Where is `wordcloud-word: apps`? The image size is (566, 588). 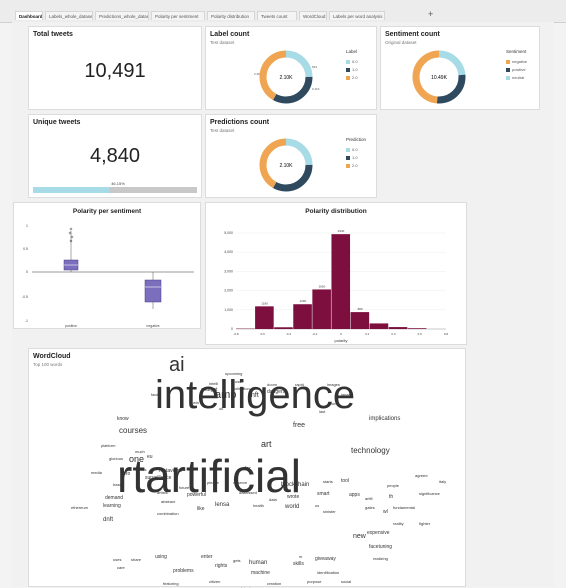
wordcloud-word: apps is located at coordinates (354, 495).